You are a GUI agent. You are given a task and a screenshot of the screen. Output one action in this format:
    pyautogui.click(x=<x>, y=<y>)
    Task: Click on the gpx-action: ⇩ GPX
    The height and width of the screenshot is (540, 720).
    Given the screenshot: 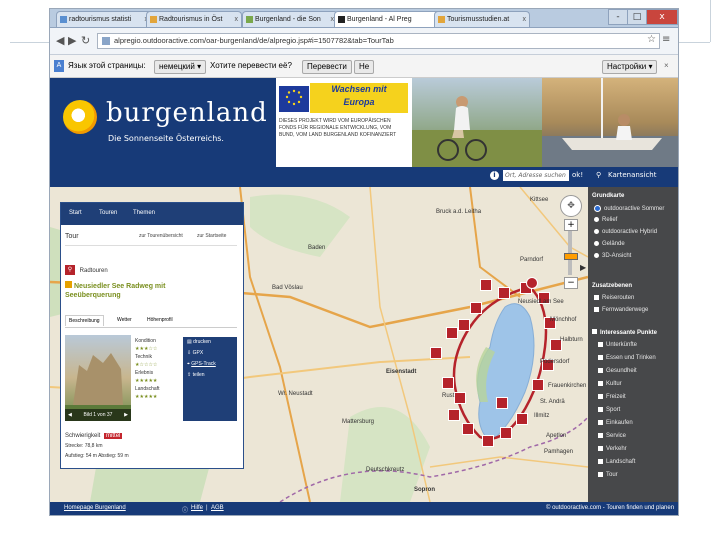 What is the action you would take?
    pyautogui.click(x=212, y=353)
    